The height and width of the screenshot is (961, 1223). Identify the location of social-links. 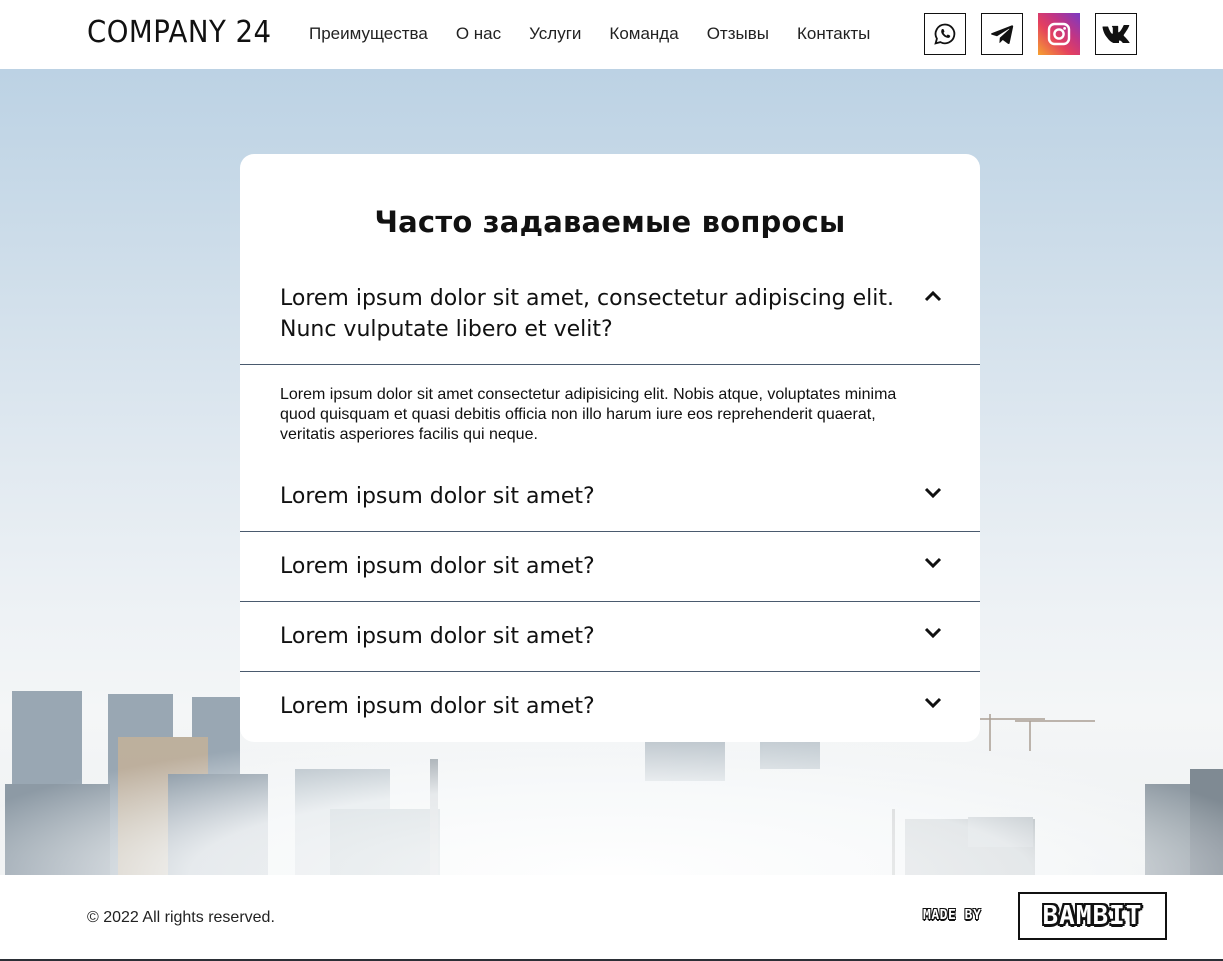
(1030, 34).